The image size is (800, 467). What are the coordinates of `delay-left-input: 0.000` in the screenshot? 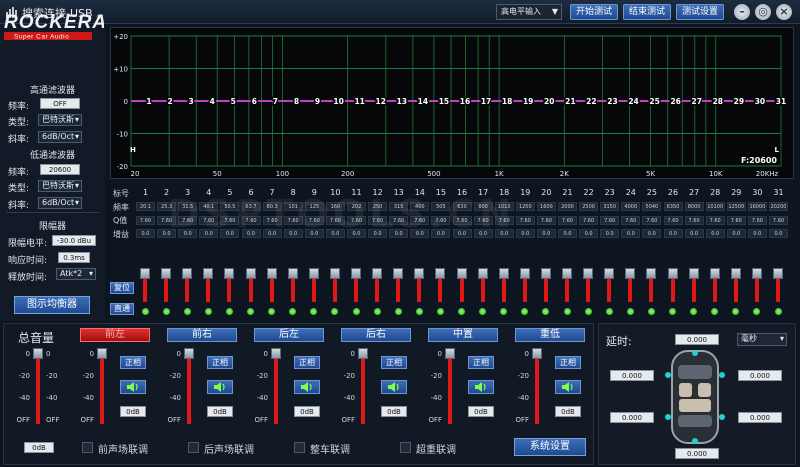 It's located at (632, 375).